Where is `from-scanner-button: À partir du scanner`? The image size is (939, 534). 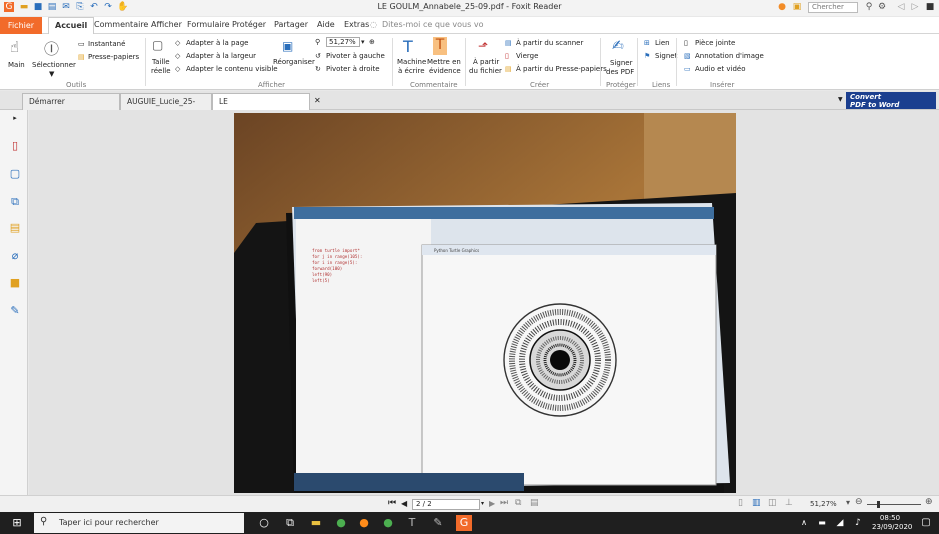
from-scanner-button: À partir du scanner is located at coordinates (549, 43).